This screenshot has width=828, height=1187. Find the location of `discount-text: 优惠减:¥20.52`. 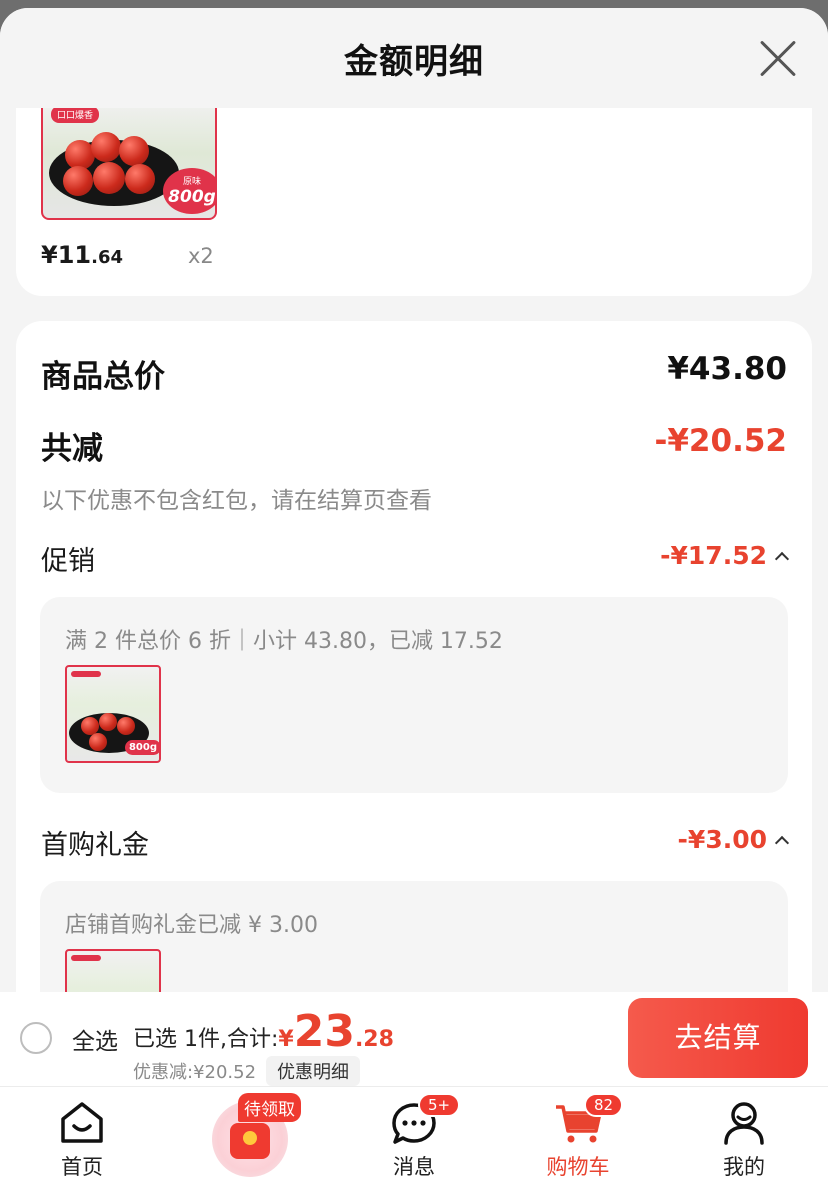

discount-text: 优惠减:¥20.52 is located at coordinates (195, 1072).